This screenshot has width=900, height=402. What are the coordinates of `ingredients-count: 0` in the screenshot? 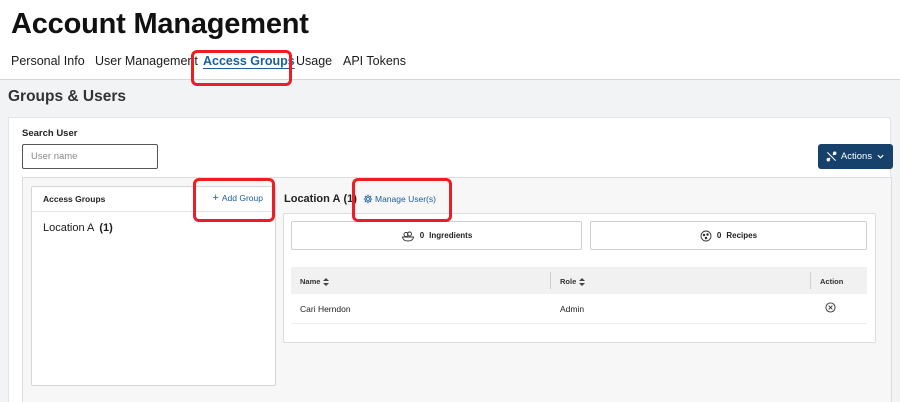 It's located at (422, 235).